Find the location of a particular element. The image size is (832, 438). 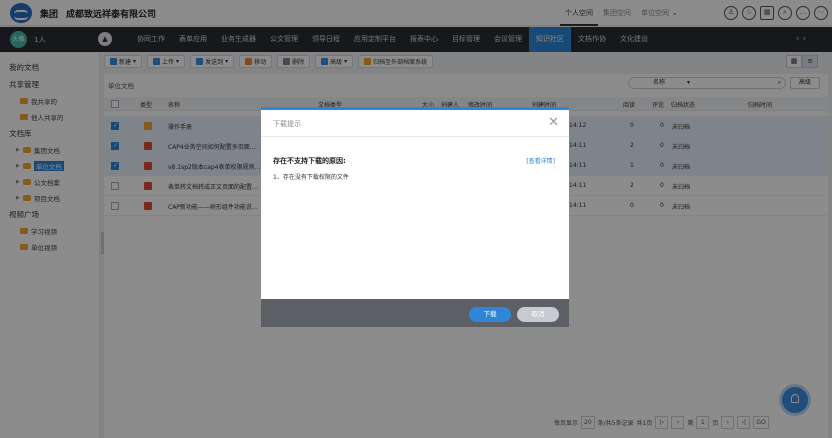

cancel-button: 取消 is located at coordinates (538, 314).